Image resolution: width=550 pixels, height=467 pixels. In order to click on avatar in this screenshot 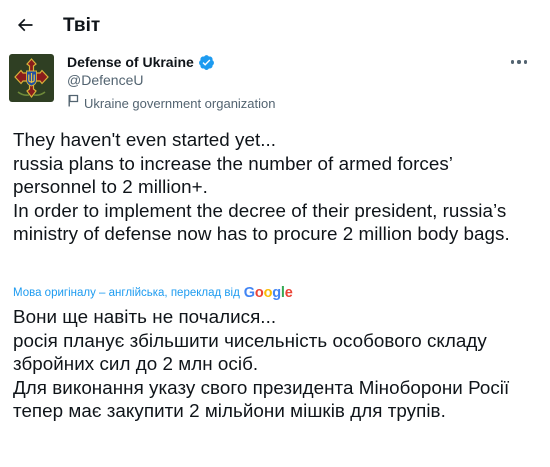, I will do `click(31, 78)`.